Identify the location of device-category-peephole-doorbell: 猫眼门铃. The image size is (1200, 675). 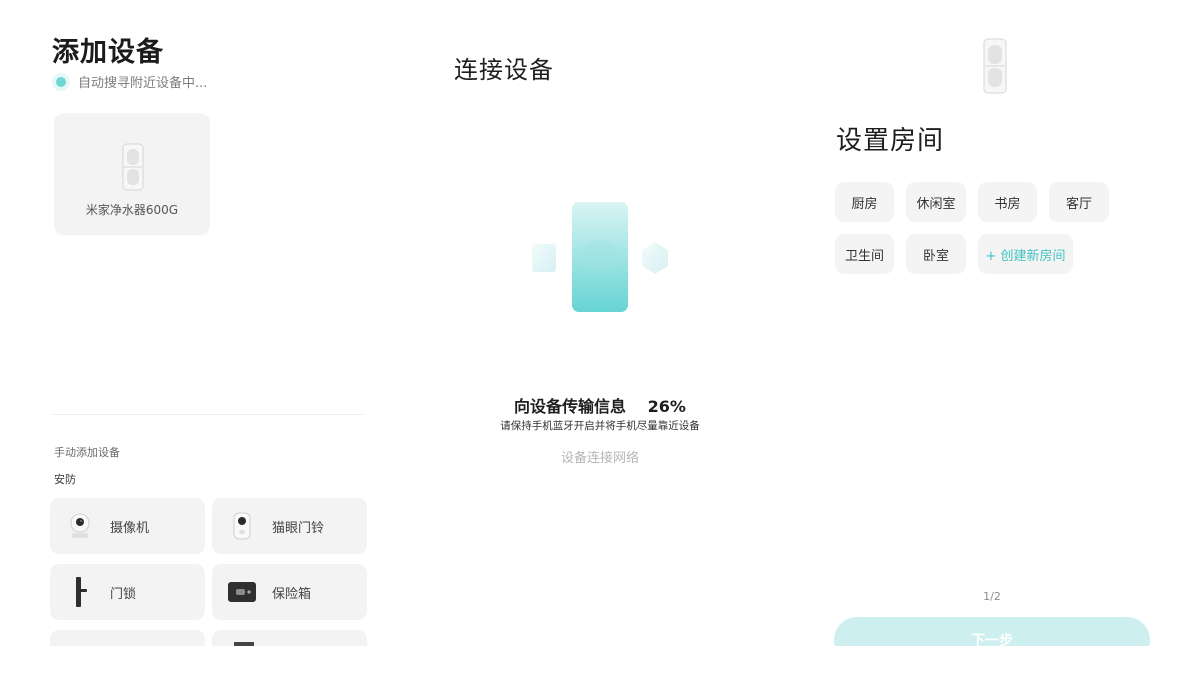
(289, 526).